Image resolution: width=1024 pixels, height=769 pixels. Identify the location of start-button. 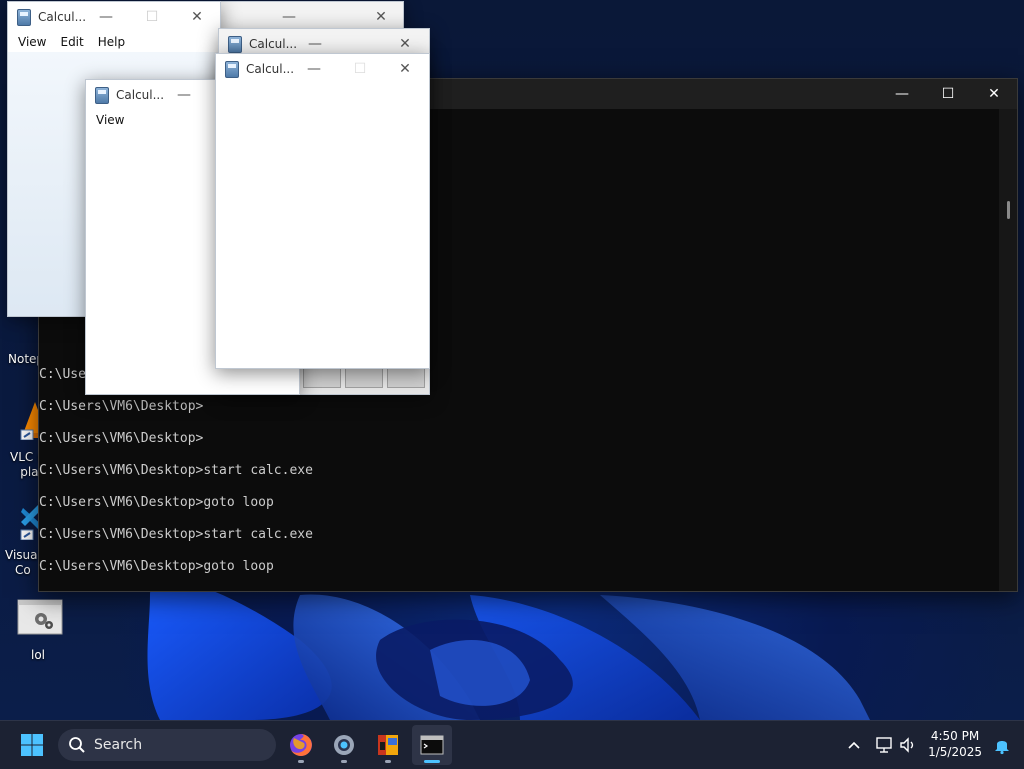
(32, 745).